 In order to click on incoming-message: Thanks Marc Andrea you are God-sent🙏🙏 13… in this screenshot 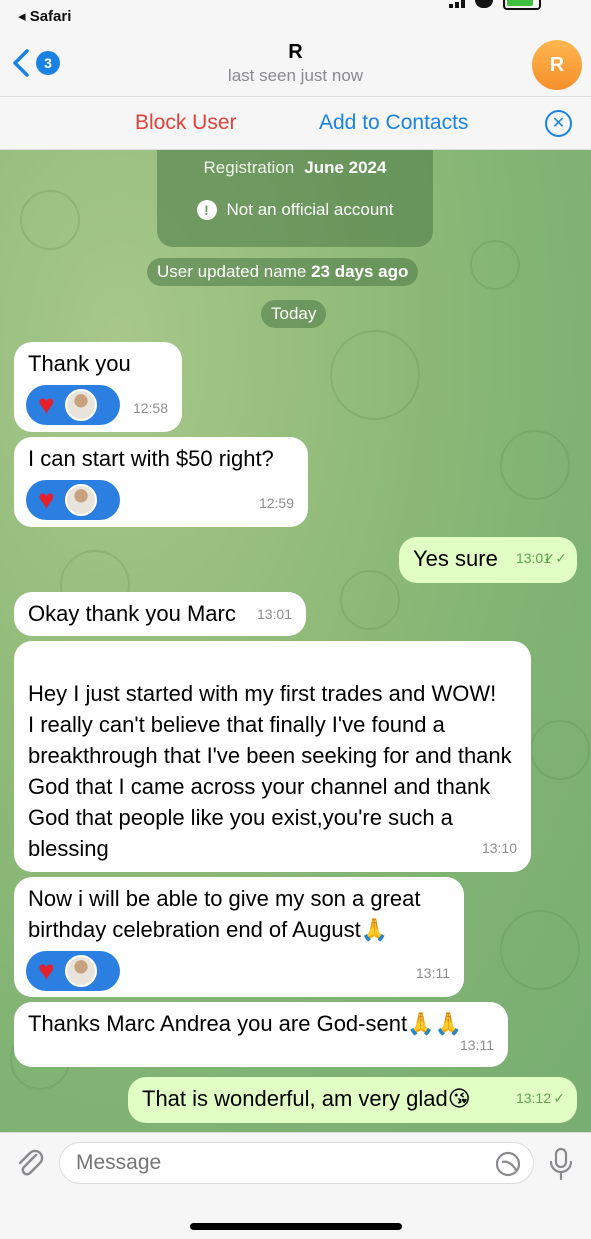, I will do `click(261, 1034)`.